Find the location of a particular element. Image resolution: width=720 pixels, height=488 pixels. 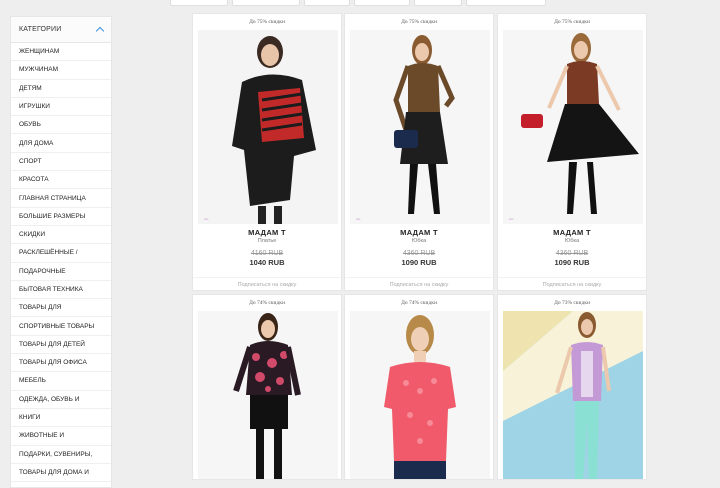

category-item: КРАСОТА is located at coordinates (61, 180).